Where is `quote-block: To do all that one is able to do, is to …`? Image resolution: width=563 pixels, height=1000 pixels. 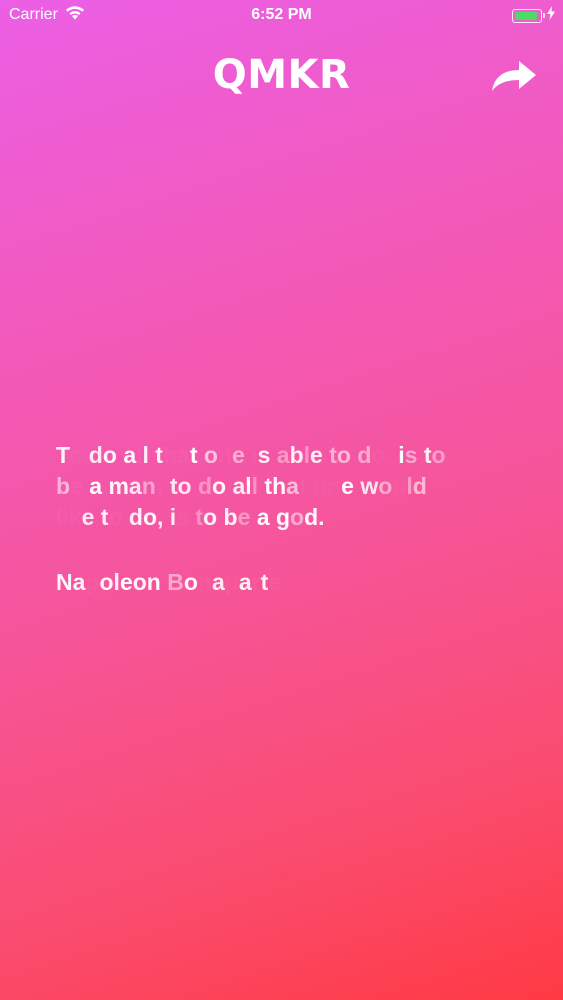 quote-block: To do all that one is able to do, is to … is located at coordinates (281, 519).